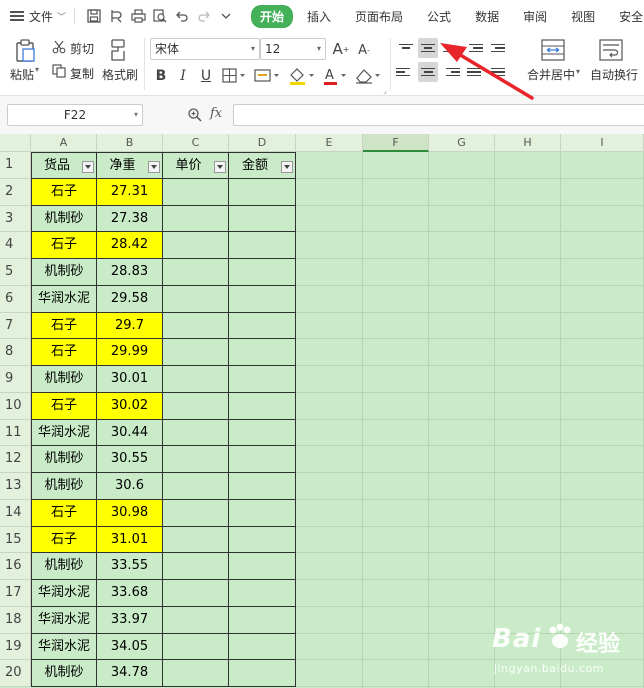  What do you see at coordinates (15, 192) in the screenshot?
I see `row-header: 2` at bounding box center [15, 192].